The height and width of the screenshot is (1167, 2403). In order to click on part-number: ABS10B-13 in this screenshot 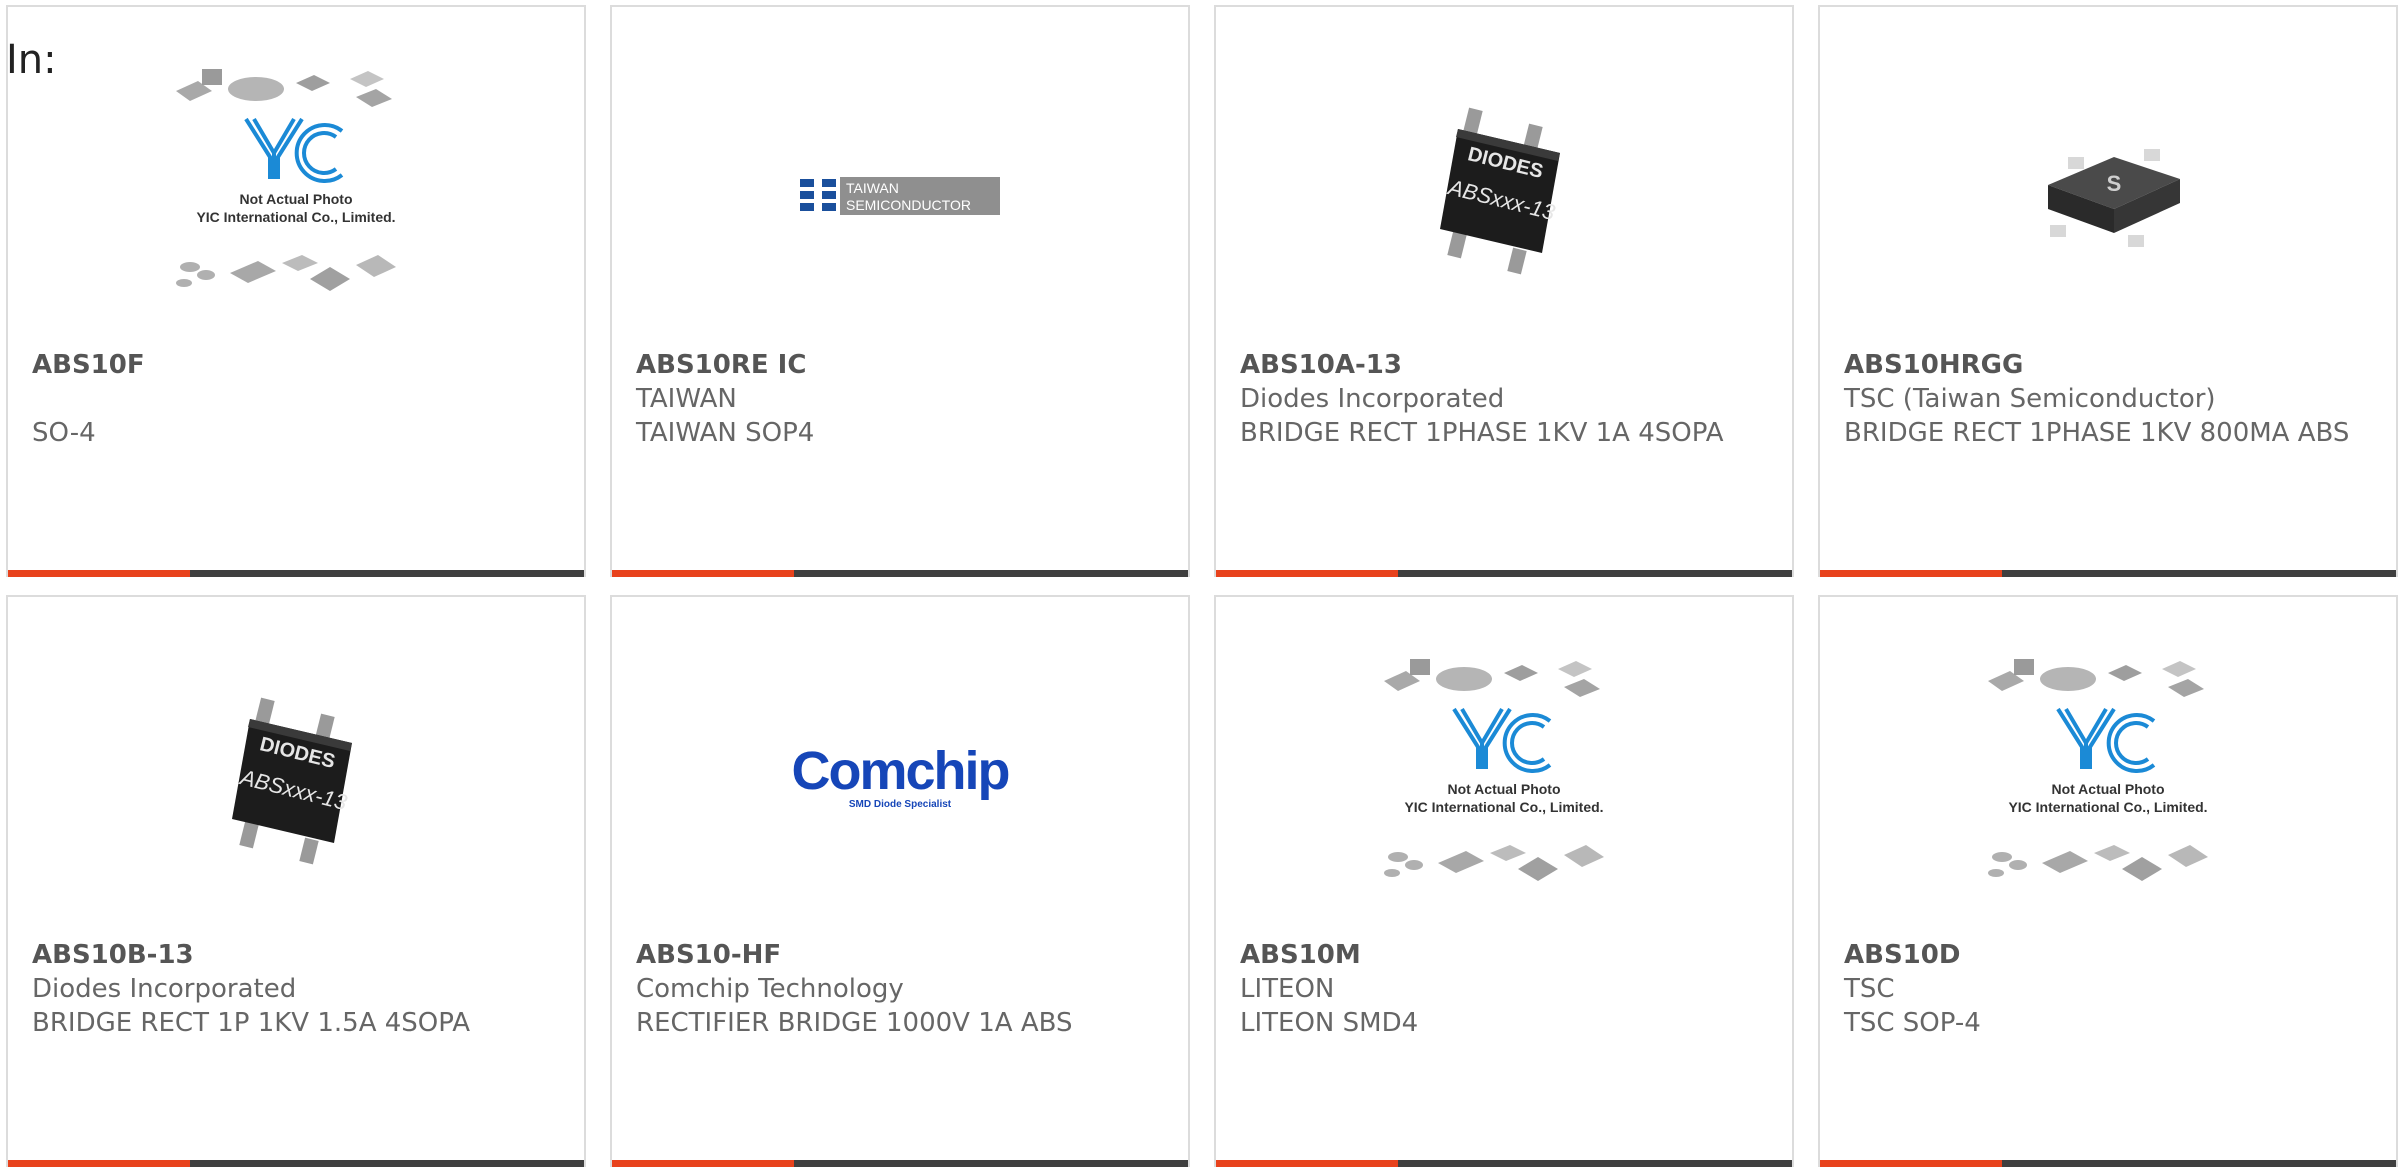, I will do `click(296, 955)`.